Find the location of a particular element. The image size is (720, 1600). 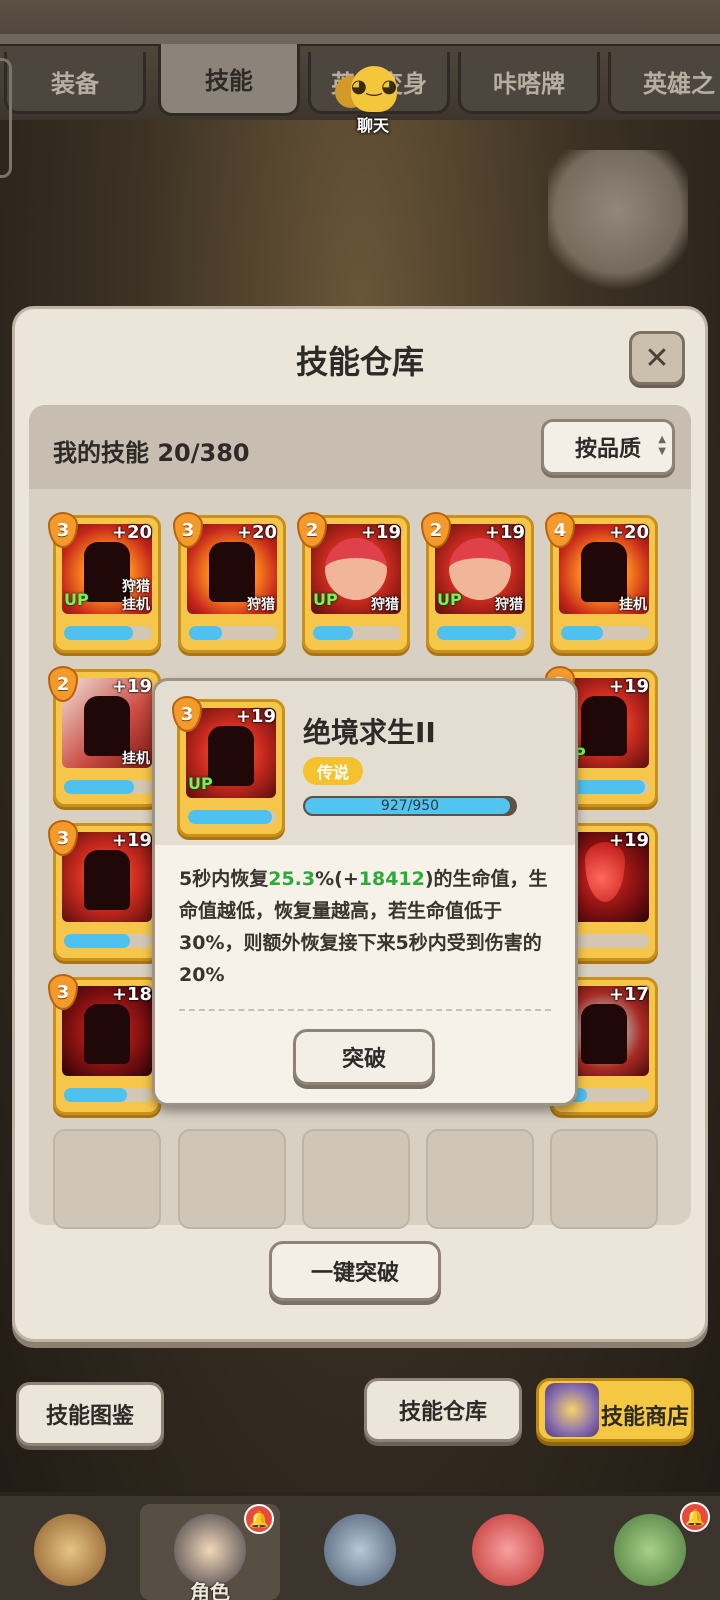

top-tab-rail is located at coordinates (360, 40).